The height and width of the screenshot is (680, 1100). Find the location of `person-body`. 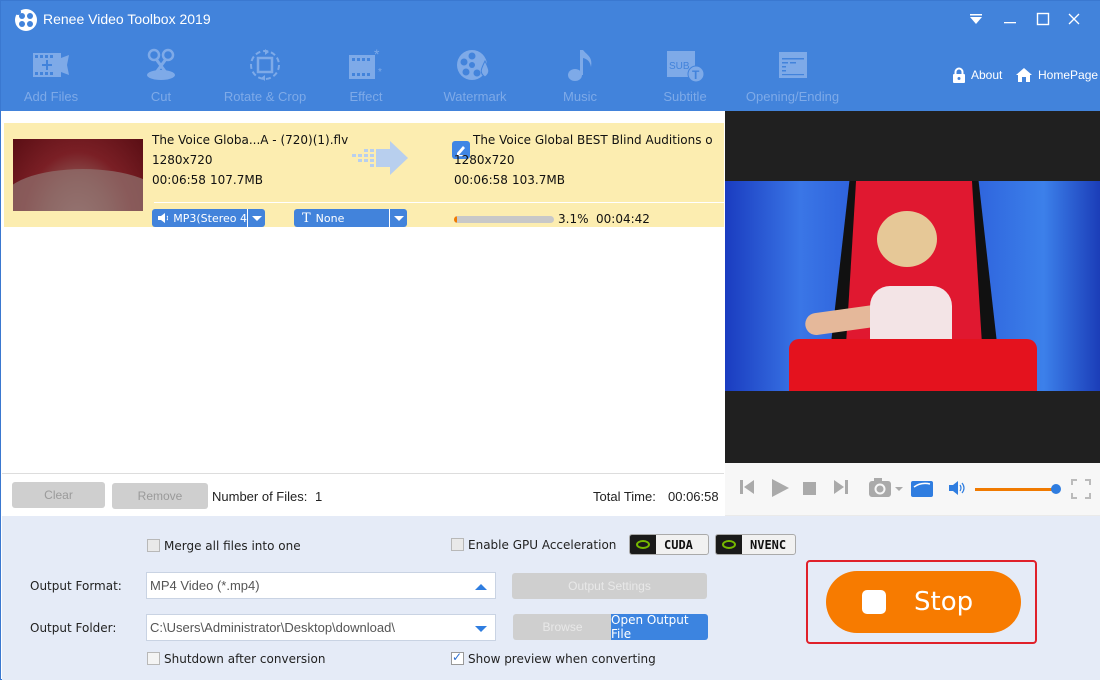

person-body is located at coordinates (911, 316).